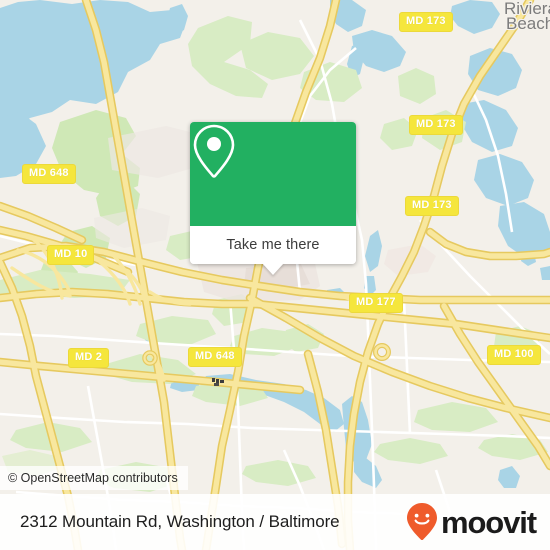 The height and width of the screenshot is (550, 550). I want to click on road-shield-md173-mid: MD 173, so click(436, 125).